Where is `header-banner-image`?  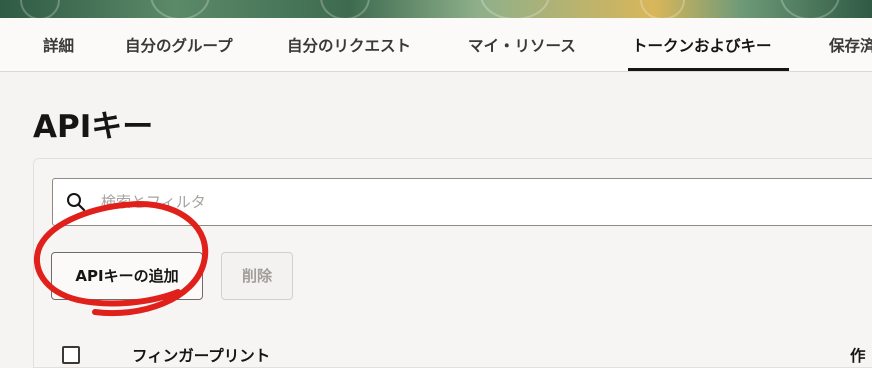
header-banner-image is located at coordinates (436, 9).